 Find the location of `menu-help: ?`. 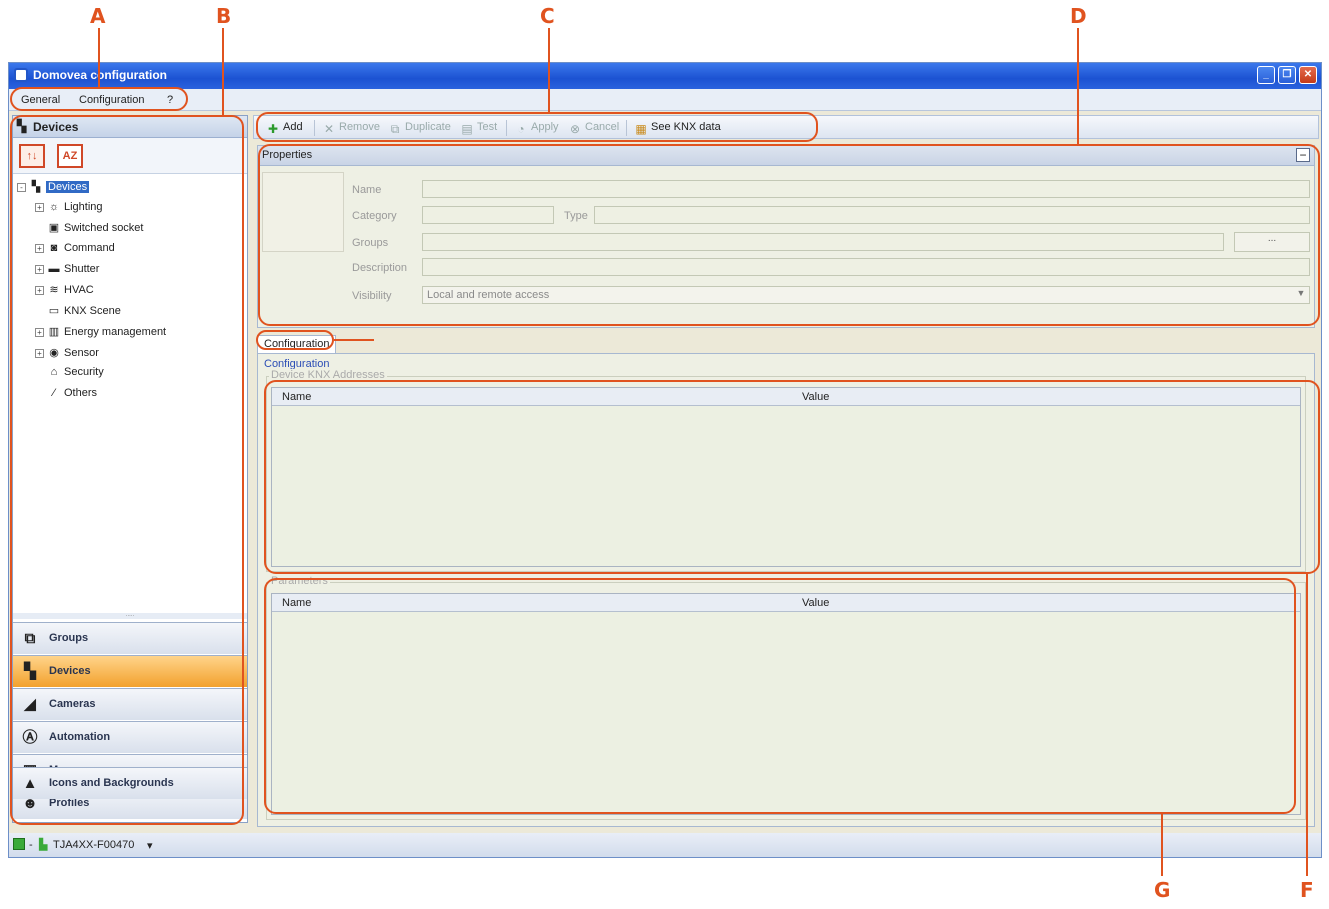

menu-help: ? is located at coordinates (170, 100).